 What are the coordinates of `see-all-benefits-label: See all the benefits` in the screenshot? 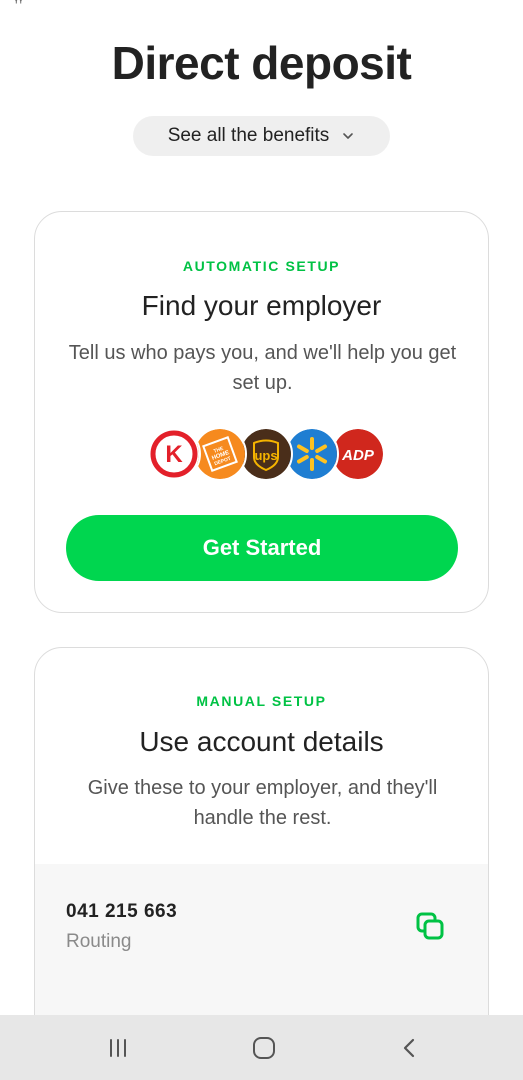 It's located at (248, 135).